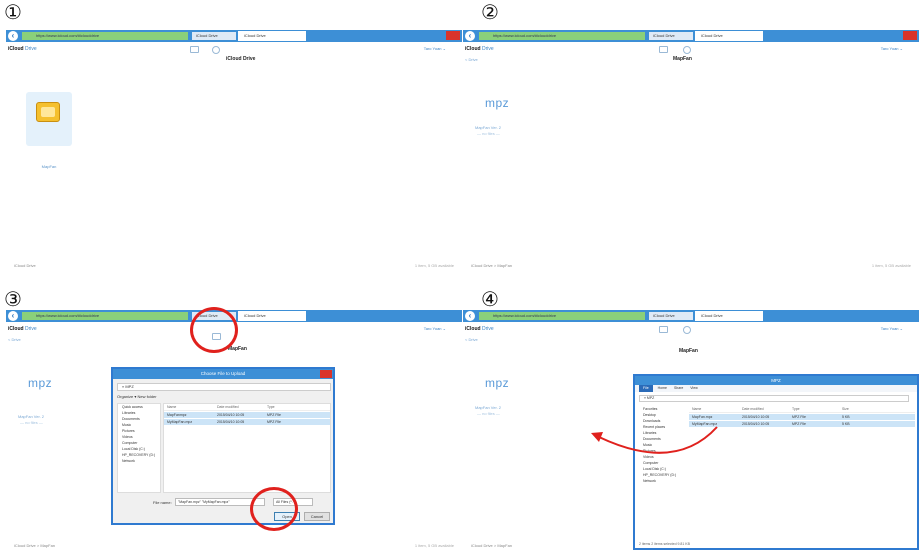  What do you see at coordinates (247, 415) in the screenshot?
I see `table-row: MapFanmpz 2015/04/10 10:05 MPZ File` at bounding box center [247, 415].